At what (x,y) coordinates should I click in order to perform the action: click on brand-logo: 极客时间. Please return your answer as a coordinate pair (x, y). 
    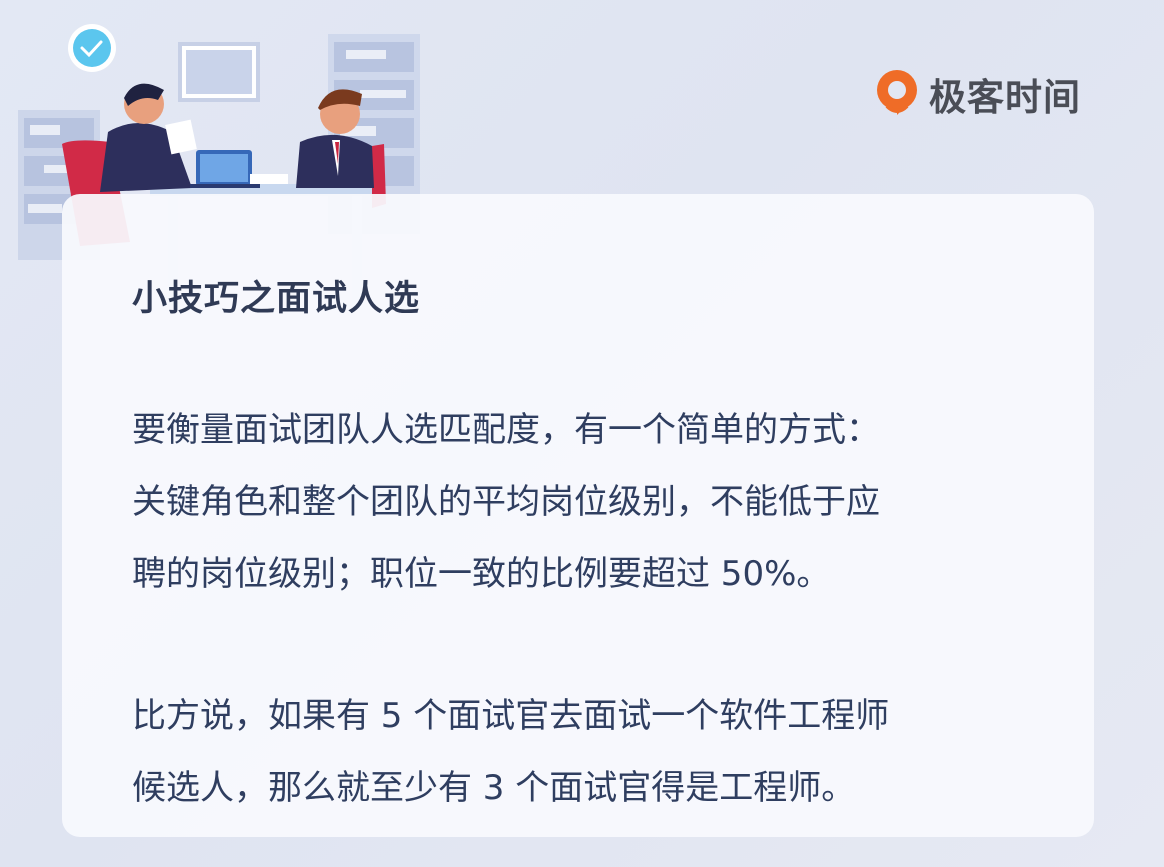
    Looking at the image, I should click on (977, 94).